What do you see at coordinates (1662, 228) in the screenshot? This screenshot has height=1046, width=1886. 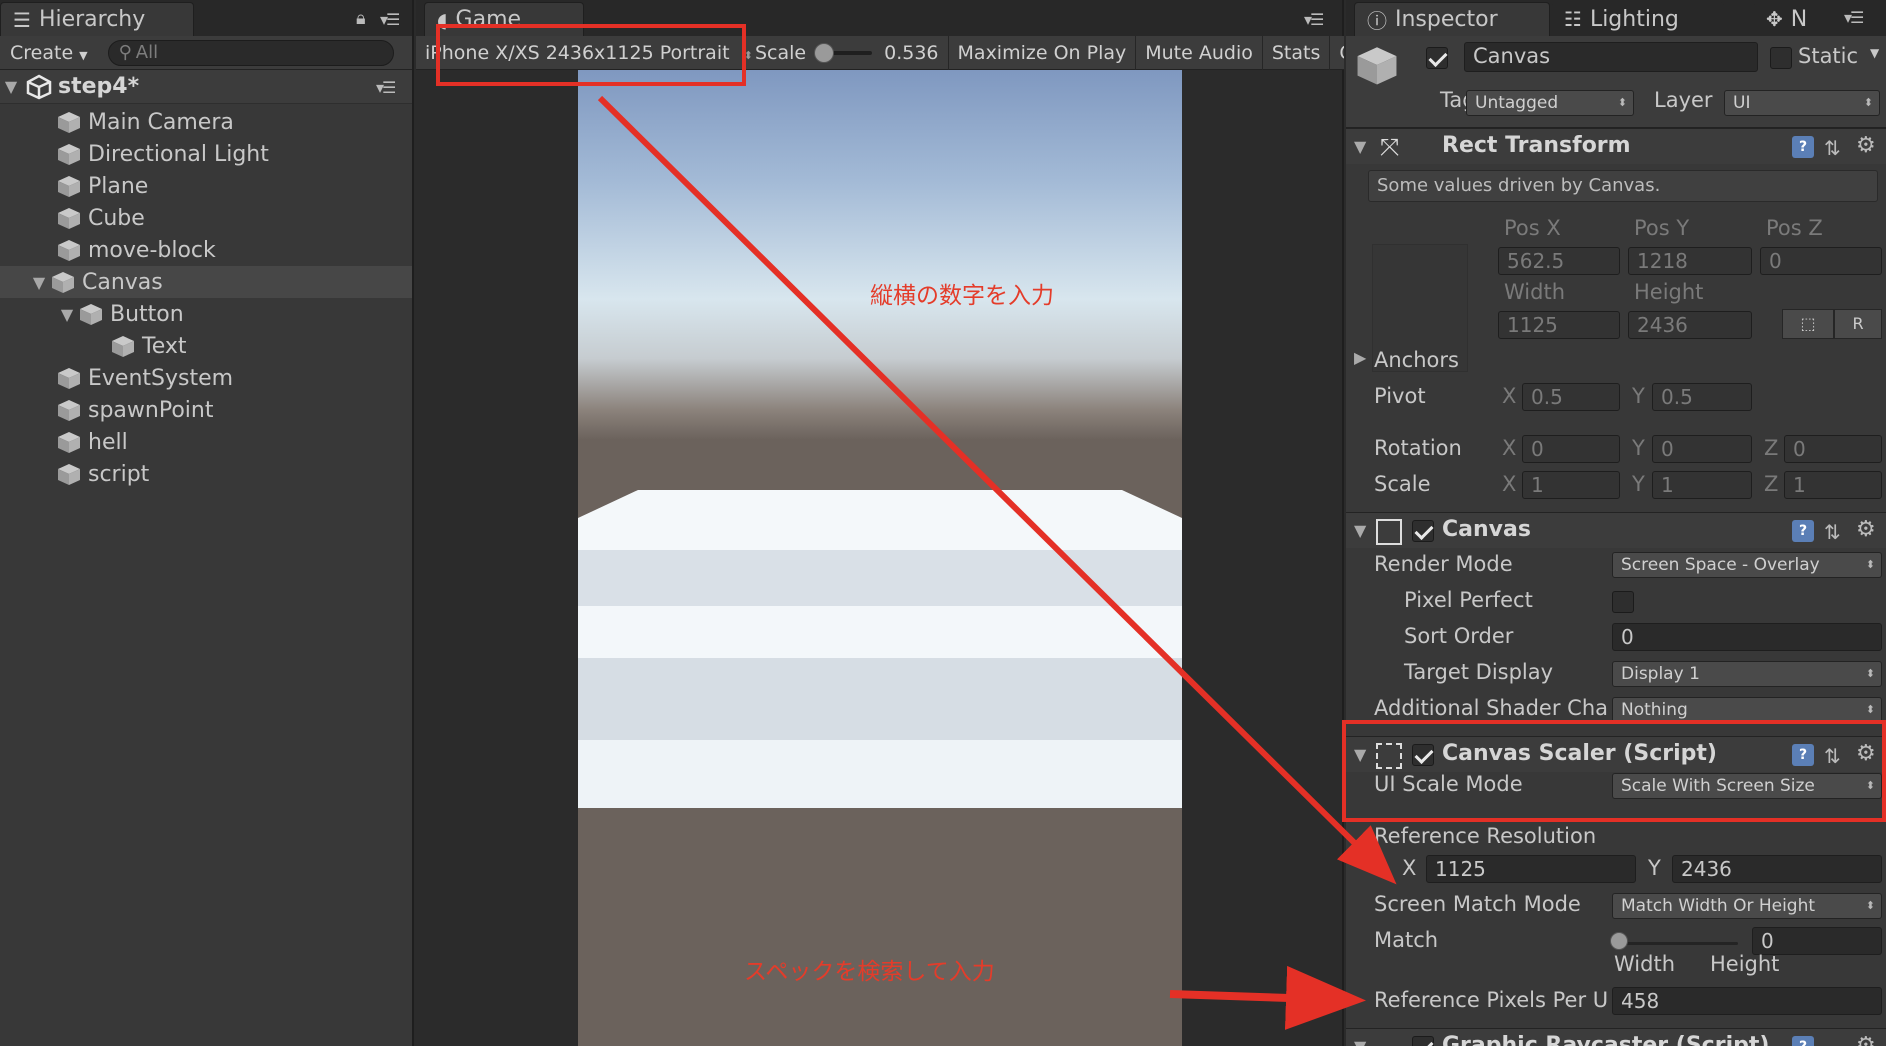 I see `pos-y-label: Pos Y` at bounding box center [1662, 228].